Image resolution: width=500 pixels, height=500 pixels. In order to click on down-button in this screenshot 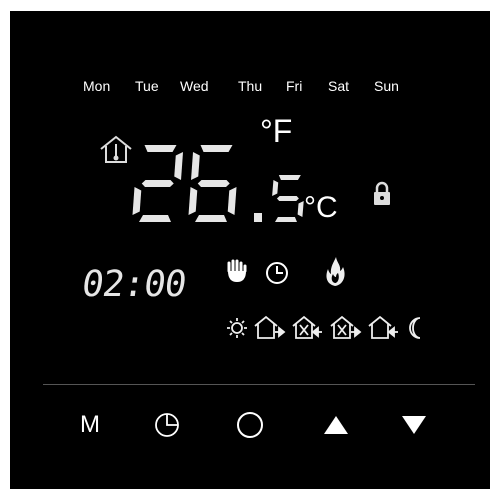, I will do `click(414, 425)`.